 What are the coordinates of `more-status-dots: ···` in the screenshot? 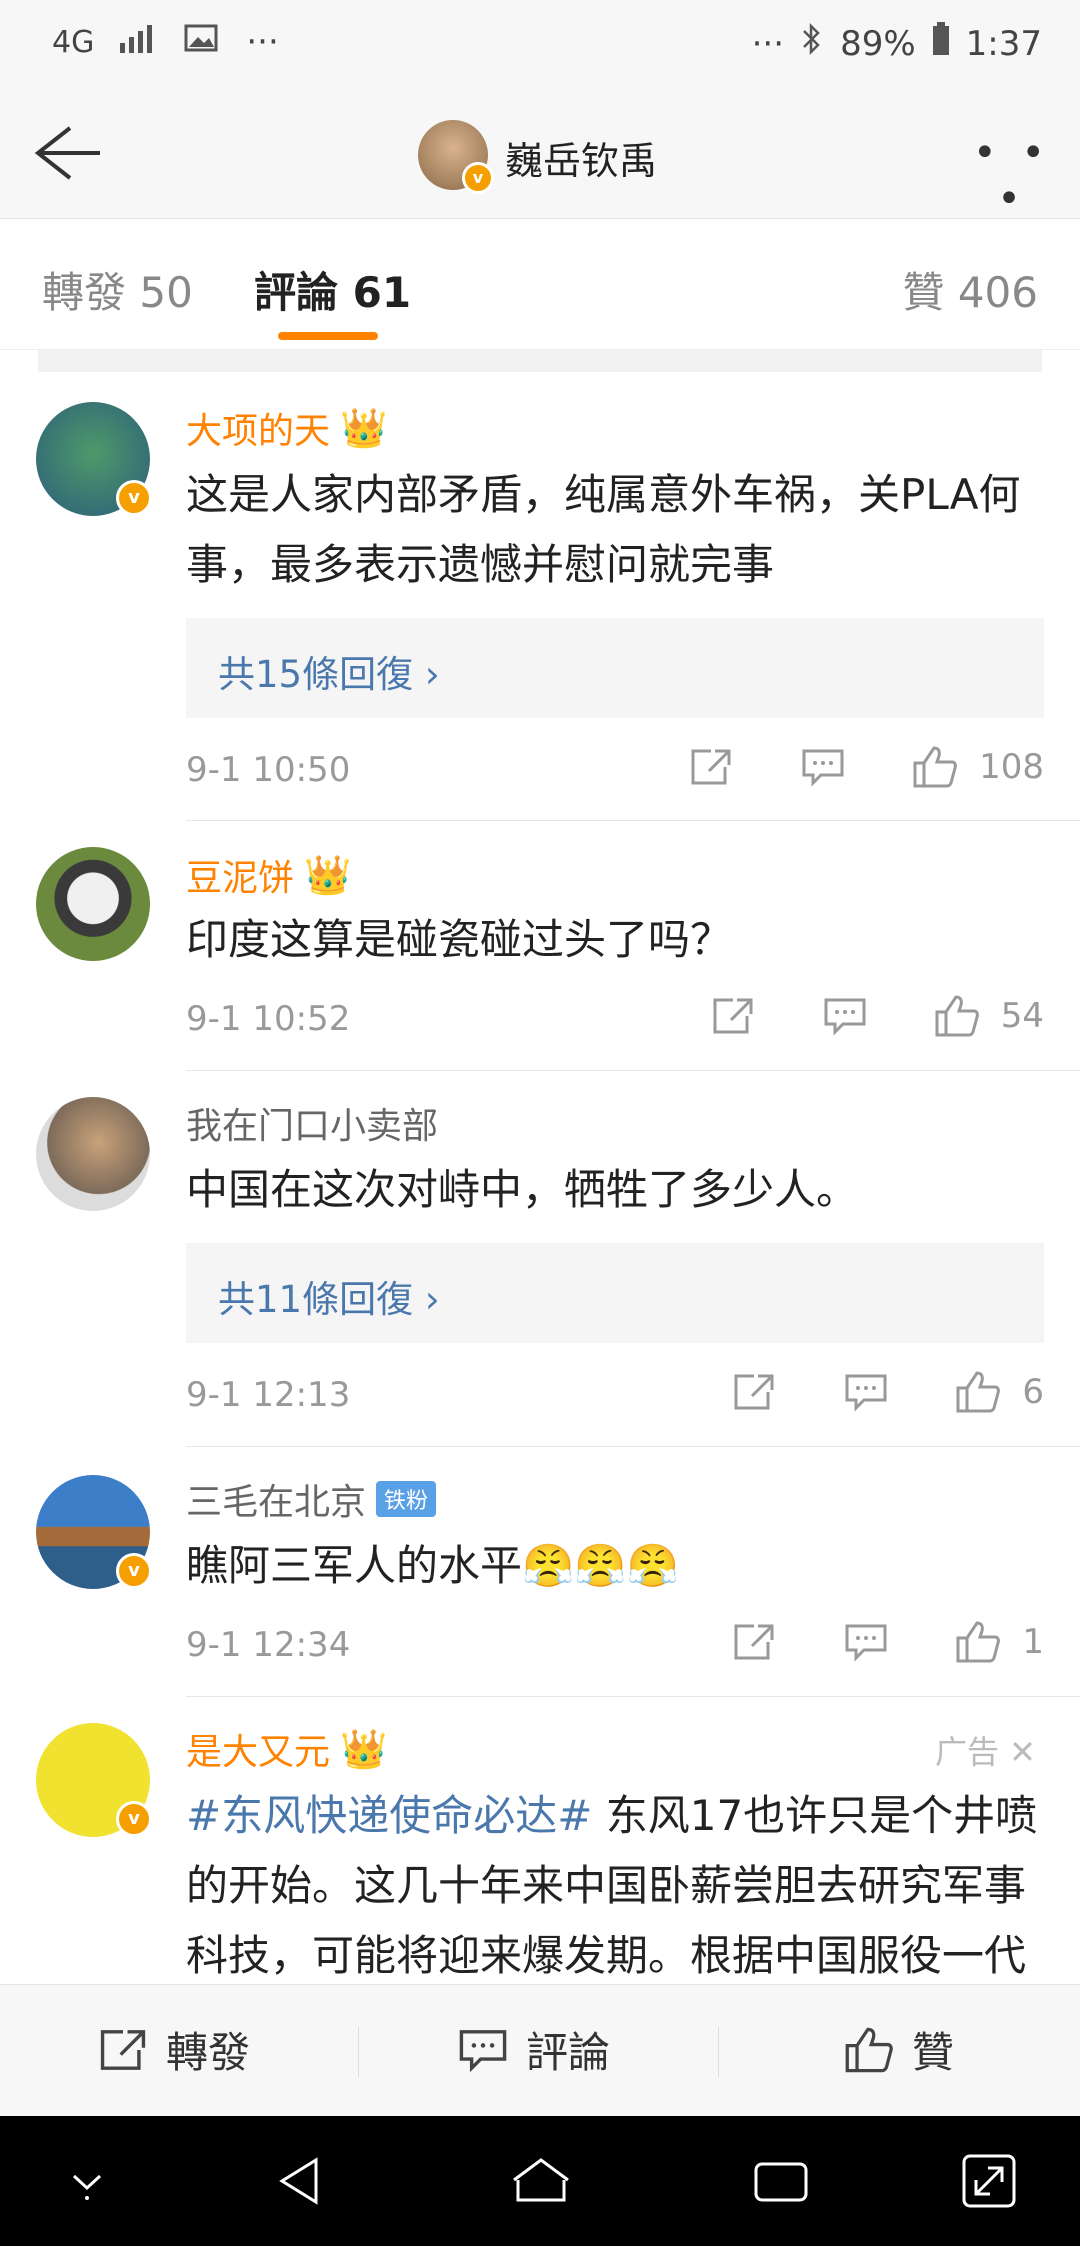 It's located at (262, 42).